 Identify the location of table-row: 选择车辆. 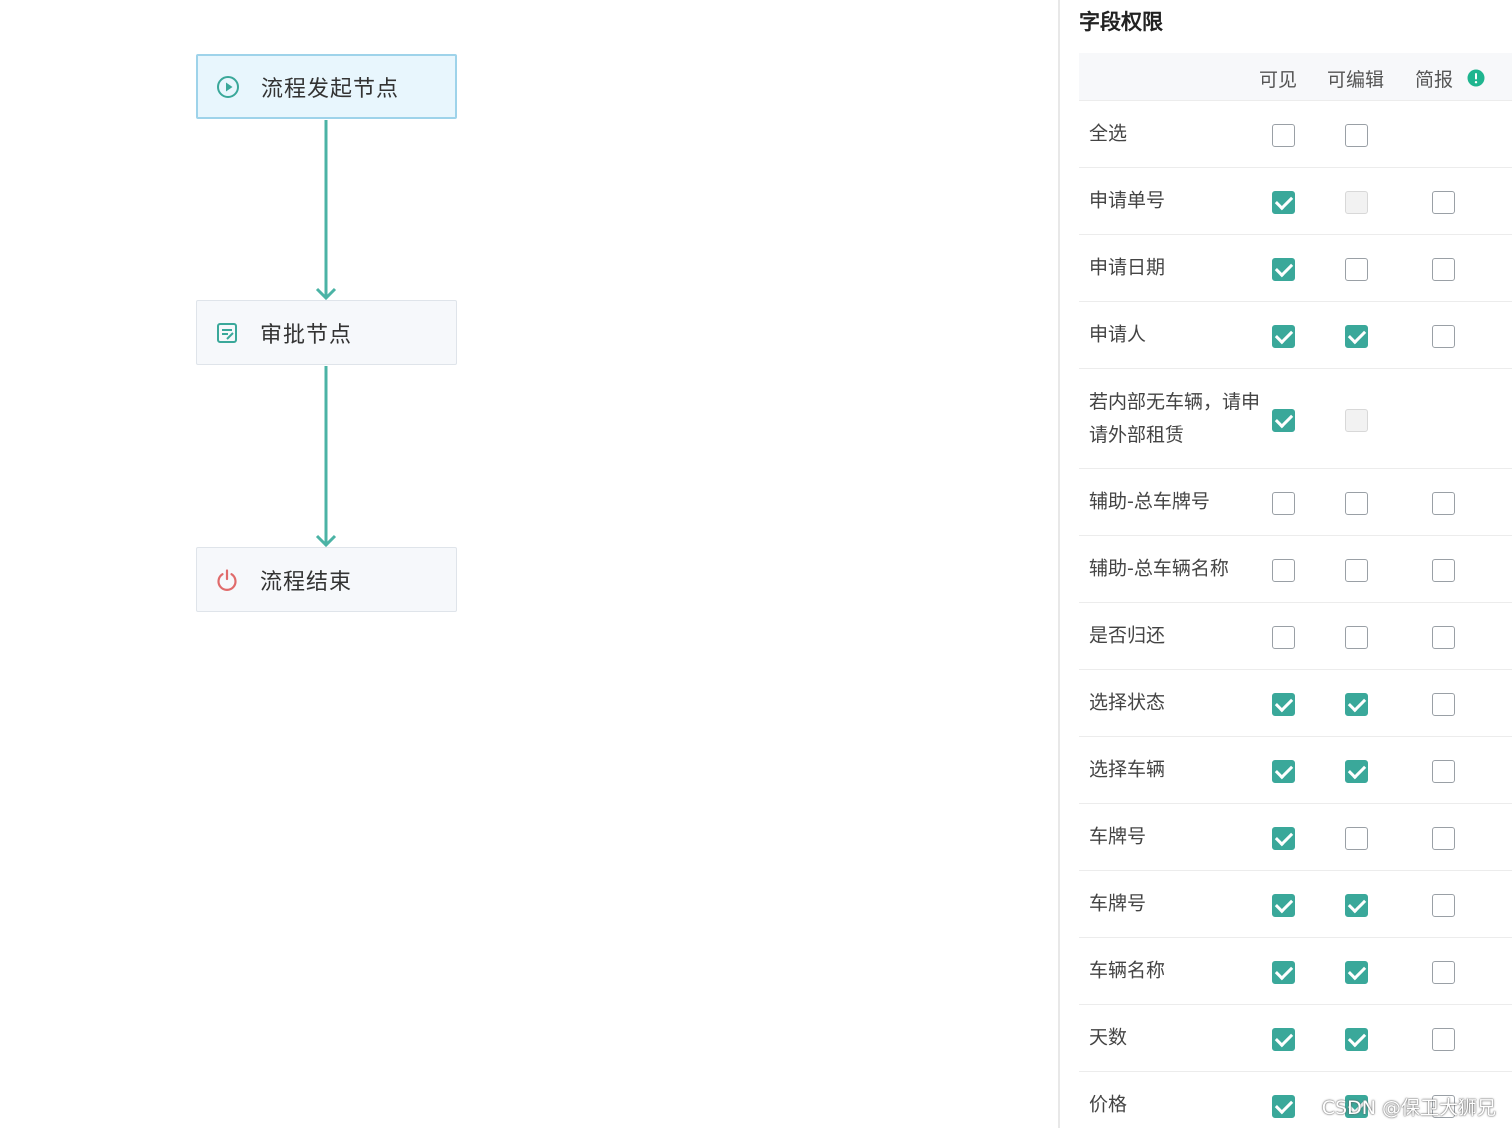
(1295, 770).